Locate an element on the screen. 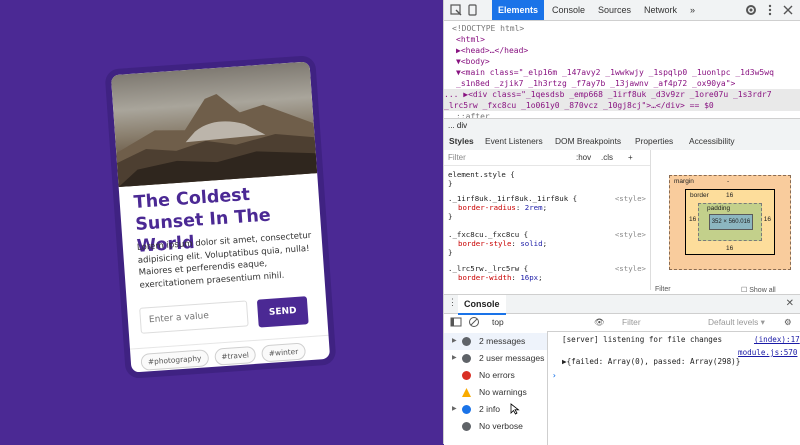 The width and height of the screenshot is (800, 445). box-border: border 16 16 16 16 padding 352 × 560.016 is located at coordinates (730, 222).